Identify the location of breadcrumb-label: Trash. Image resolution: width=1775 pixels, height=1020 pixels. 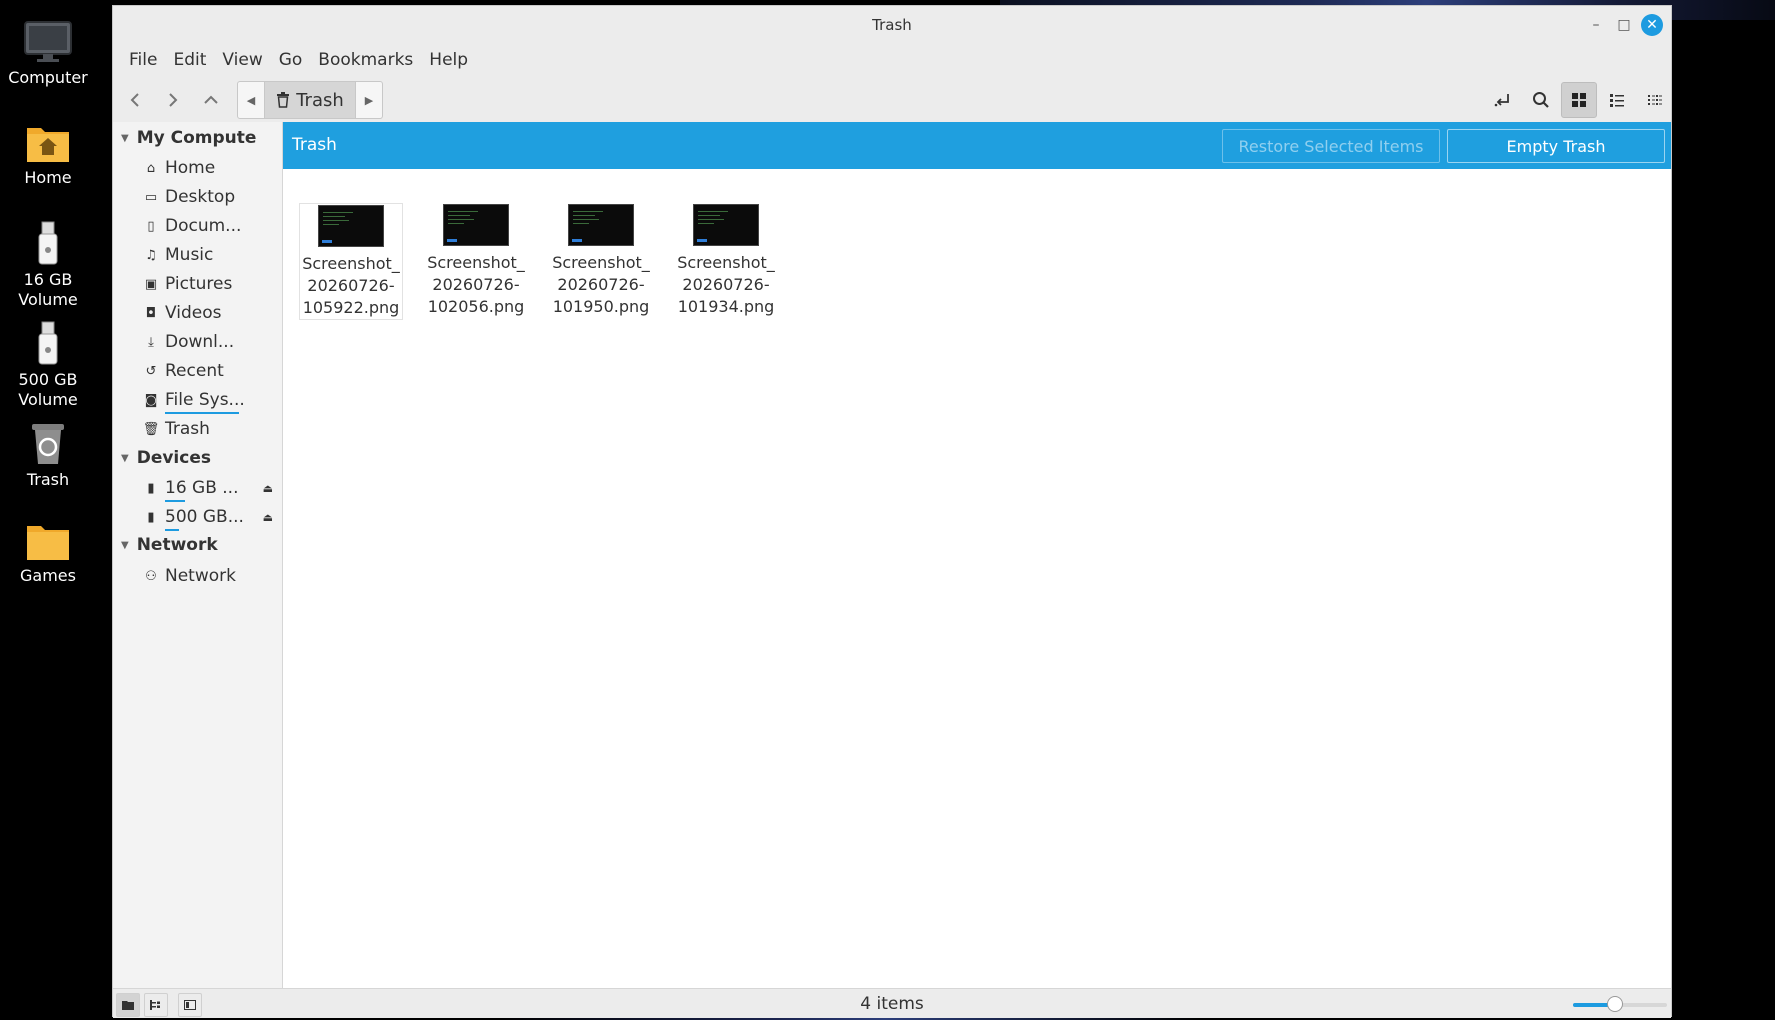
(320, 100).